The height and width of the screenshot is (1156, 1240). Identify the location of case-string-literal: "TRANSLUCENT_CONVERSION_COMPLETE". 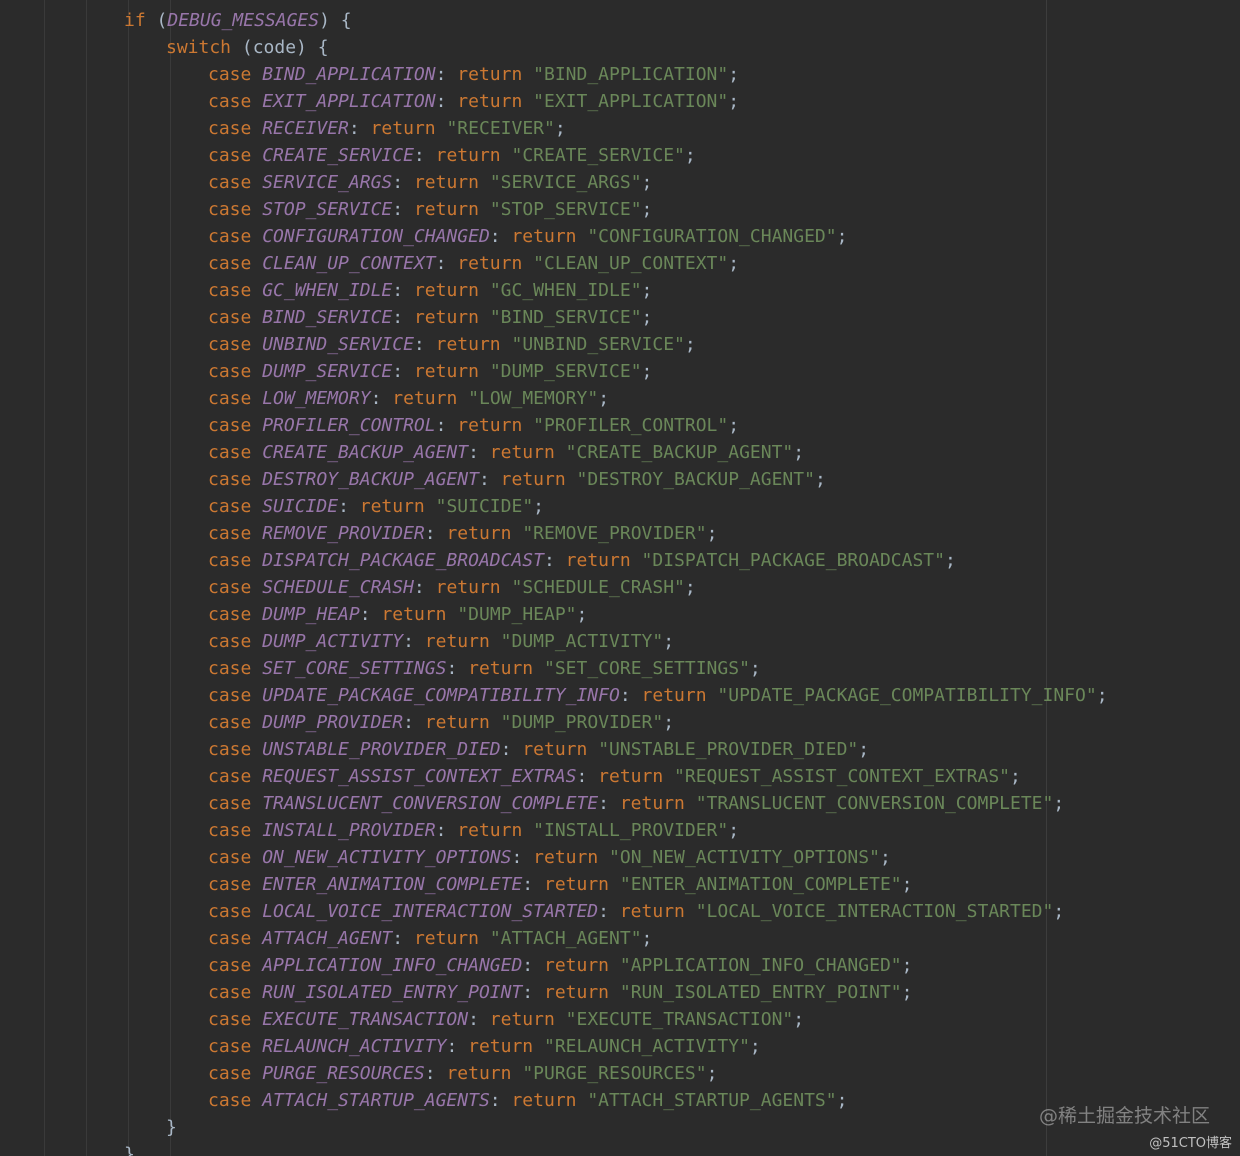
(874, 803).